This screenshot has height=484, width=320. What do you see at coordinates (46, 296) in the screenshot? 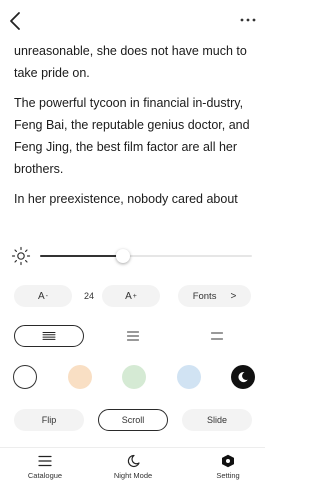
I see `decrease-font-mark: -` at bounding box center [46, 296].